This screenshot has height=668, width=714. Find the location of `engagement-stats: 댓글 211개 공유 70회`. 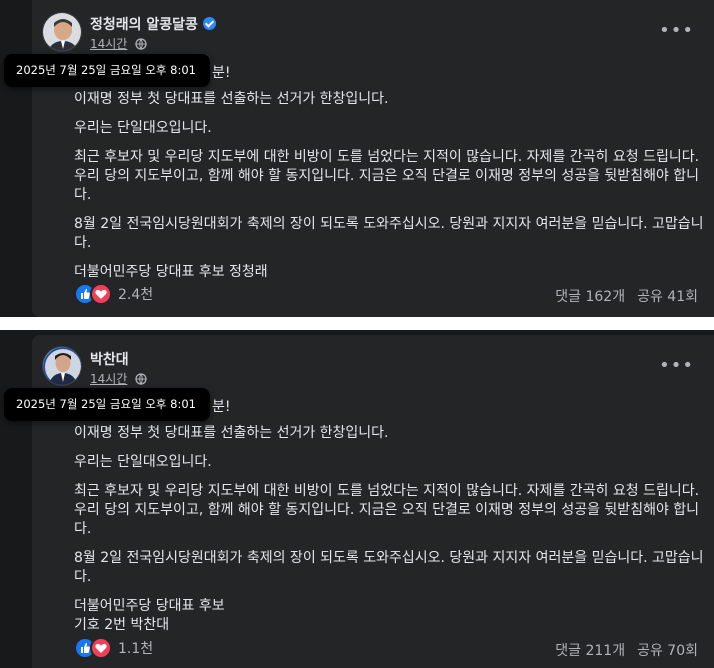

engagement-stats: 댓글 211개 공유 70회 is located at coordinates (620, 650).